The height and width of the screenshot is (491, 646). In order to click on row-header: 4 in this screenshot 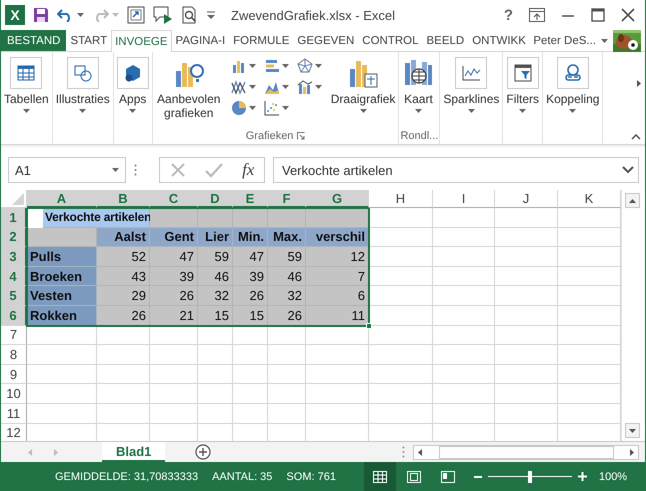, I will do `click(14, 276)`.